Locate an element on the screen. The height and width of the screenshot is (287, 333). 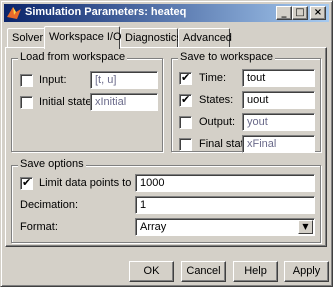
decimation-field: 1 is located at coordinates (225, 205).